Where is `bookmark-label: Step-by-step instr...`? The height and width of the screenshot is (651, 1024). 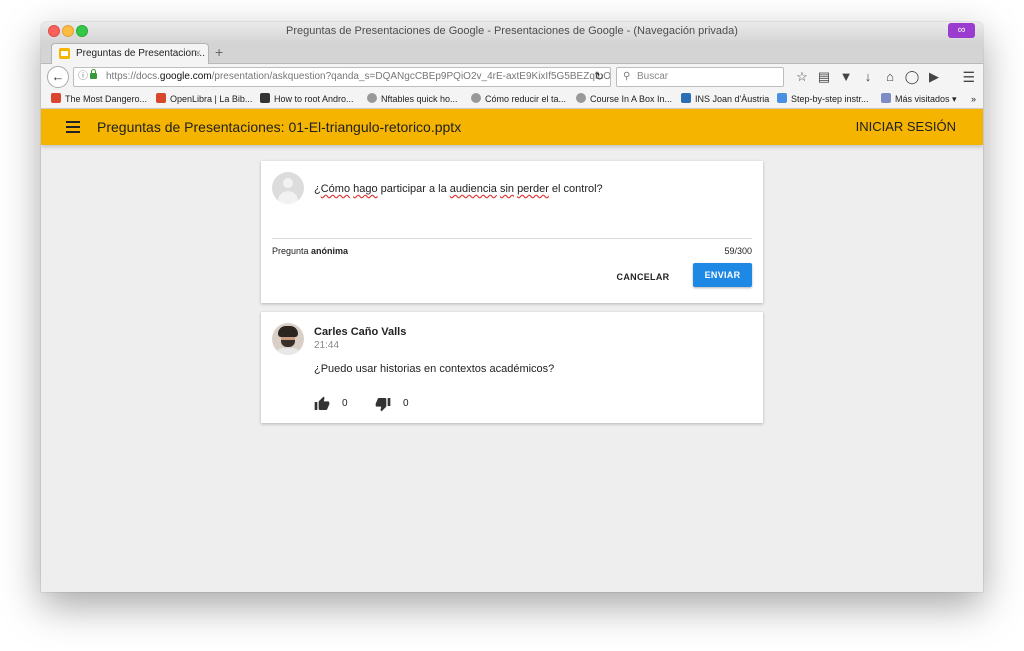
bookmark-label: Step-by-step instr... is located at coordinates (830, 99).